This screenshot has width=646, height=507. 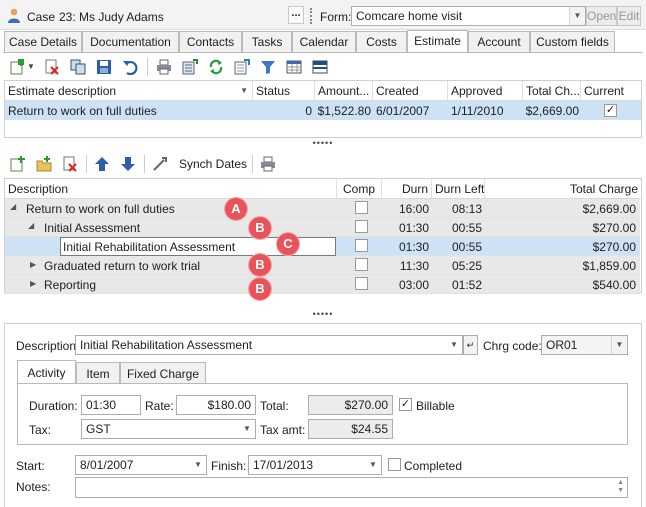 What do you see at coordinates (33, 487) in the screenshot?
I see `notes-label: Notes:` at bounding box center [33, 487].